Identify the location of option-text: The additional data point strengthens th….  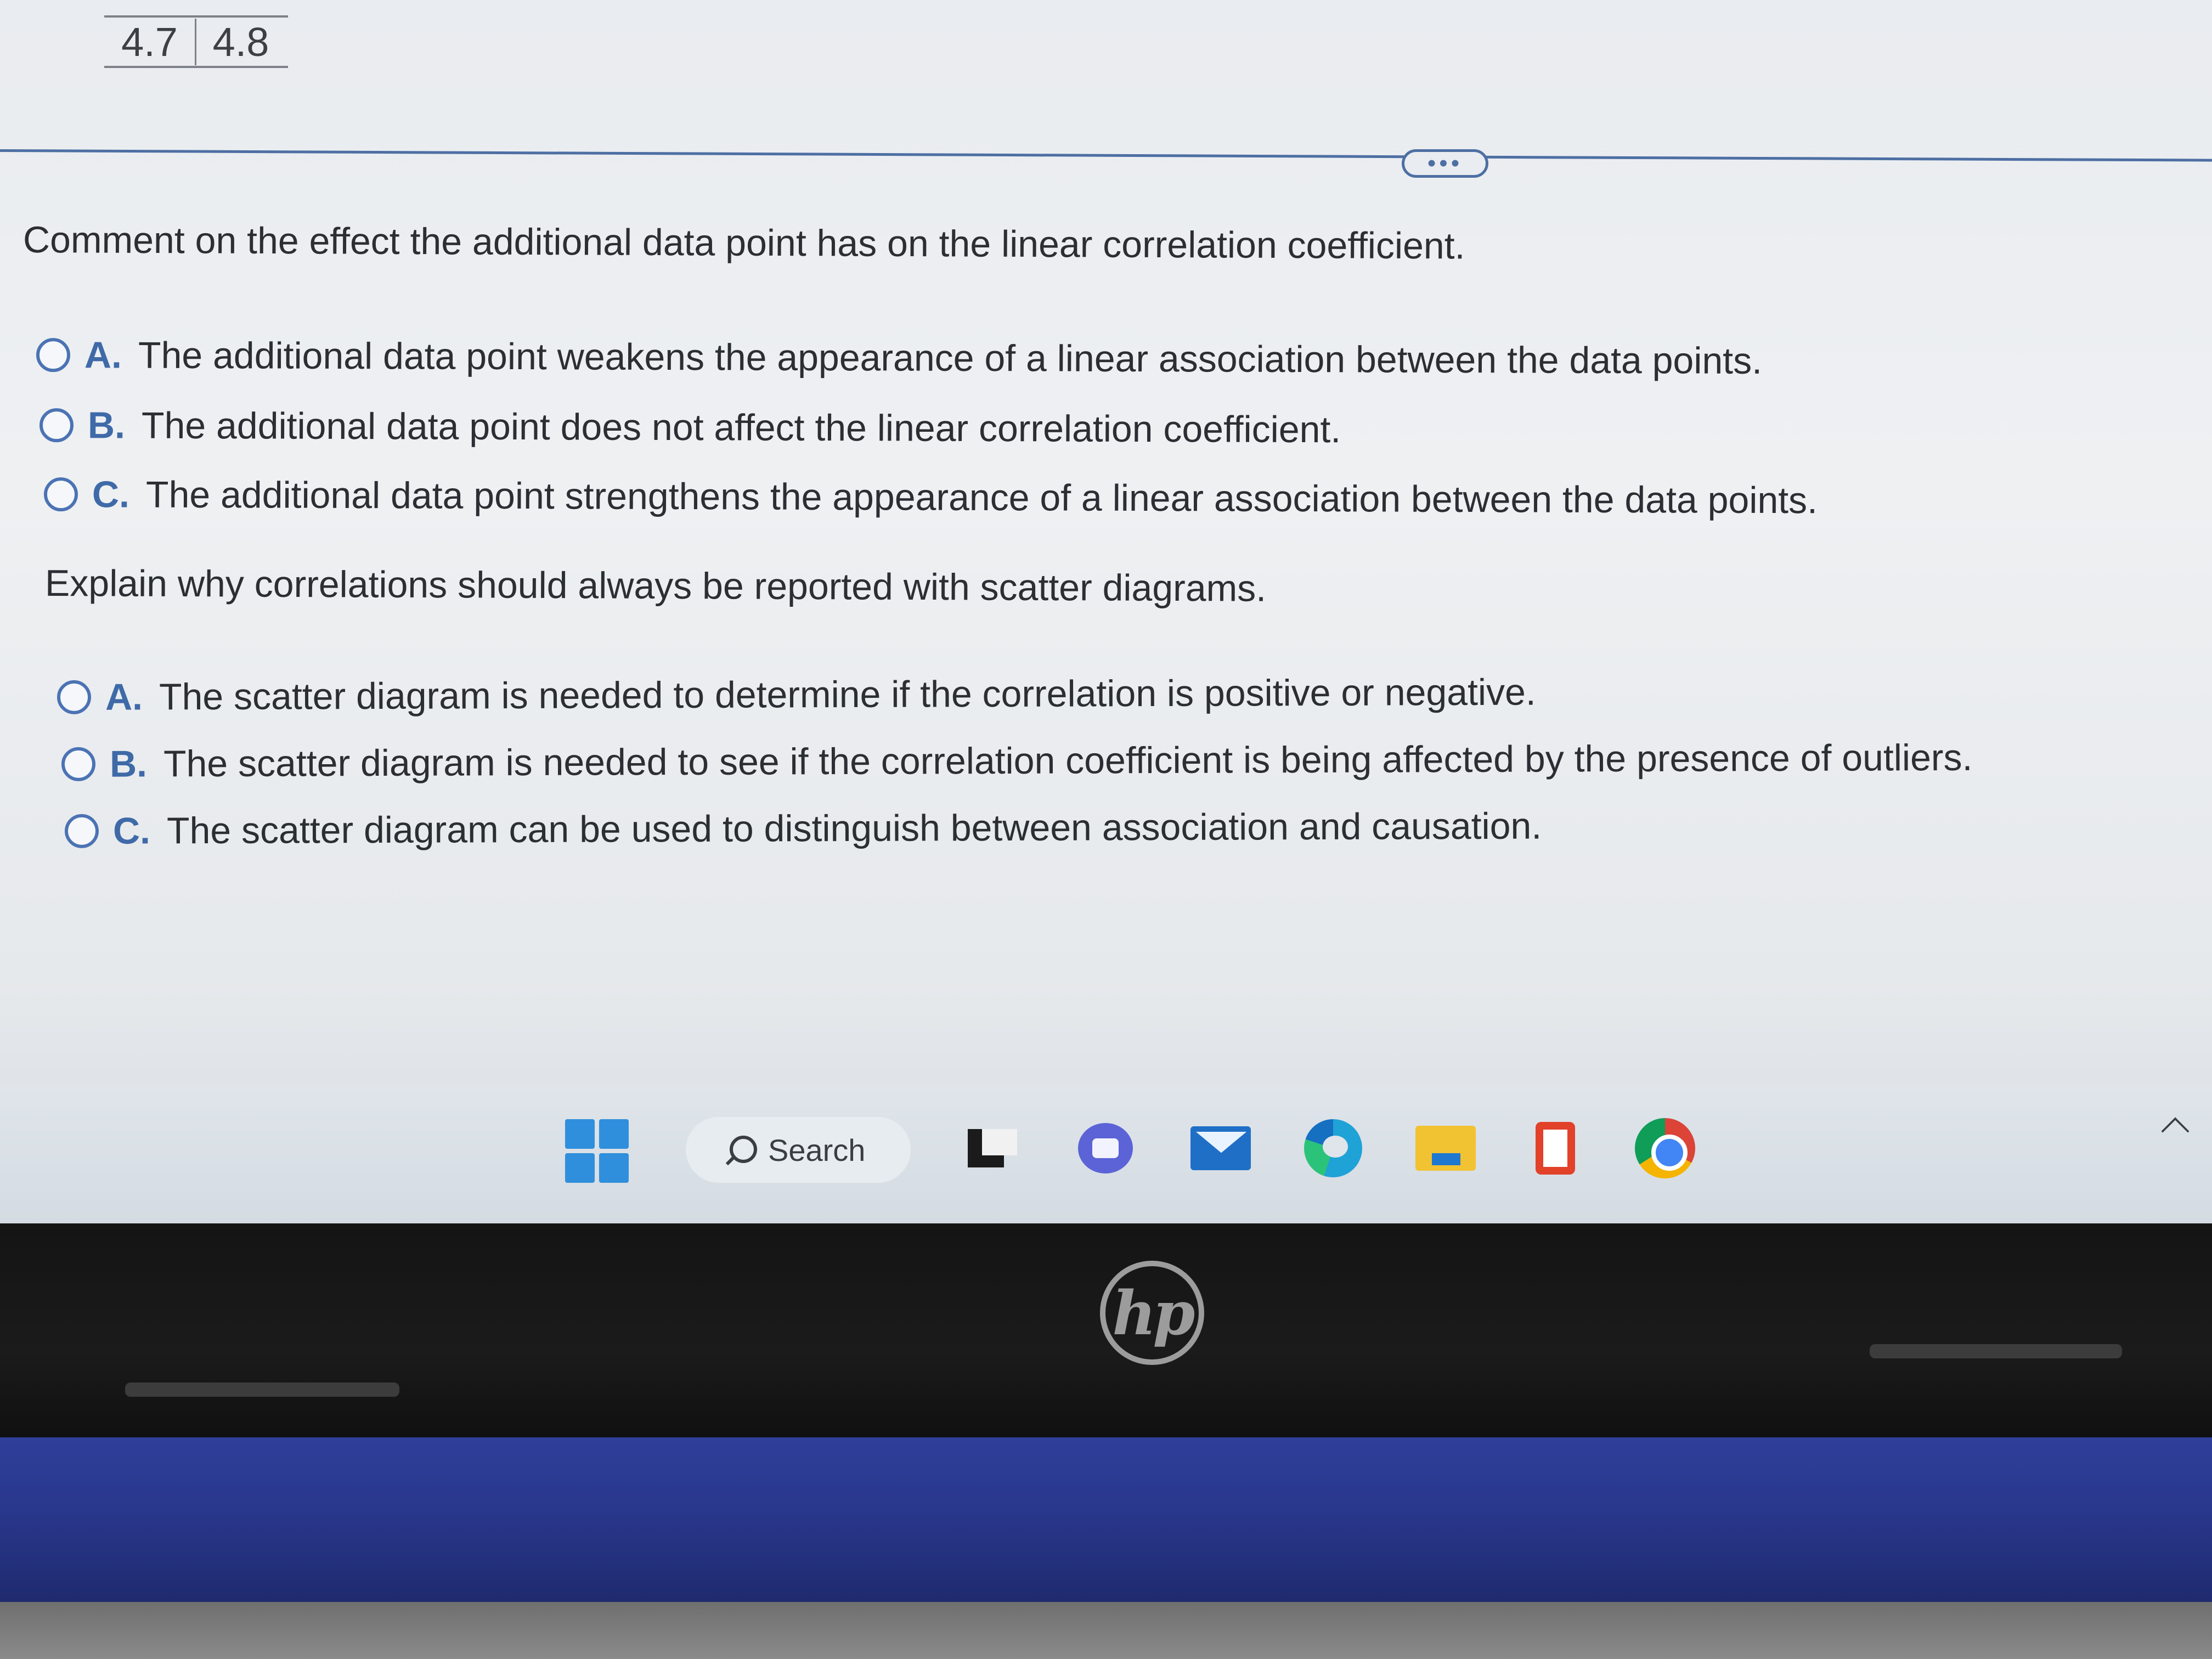
(981, 497).